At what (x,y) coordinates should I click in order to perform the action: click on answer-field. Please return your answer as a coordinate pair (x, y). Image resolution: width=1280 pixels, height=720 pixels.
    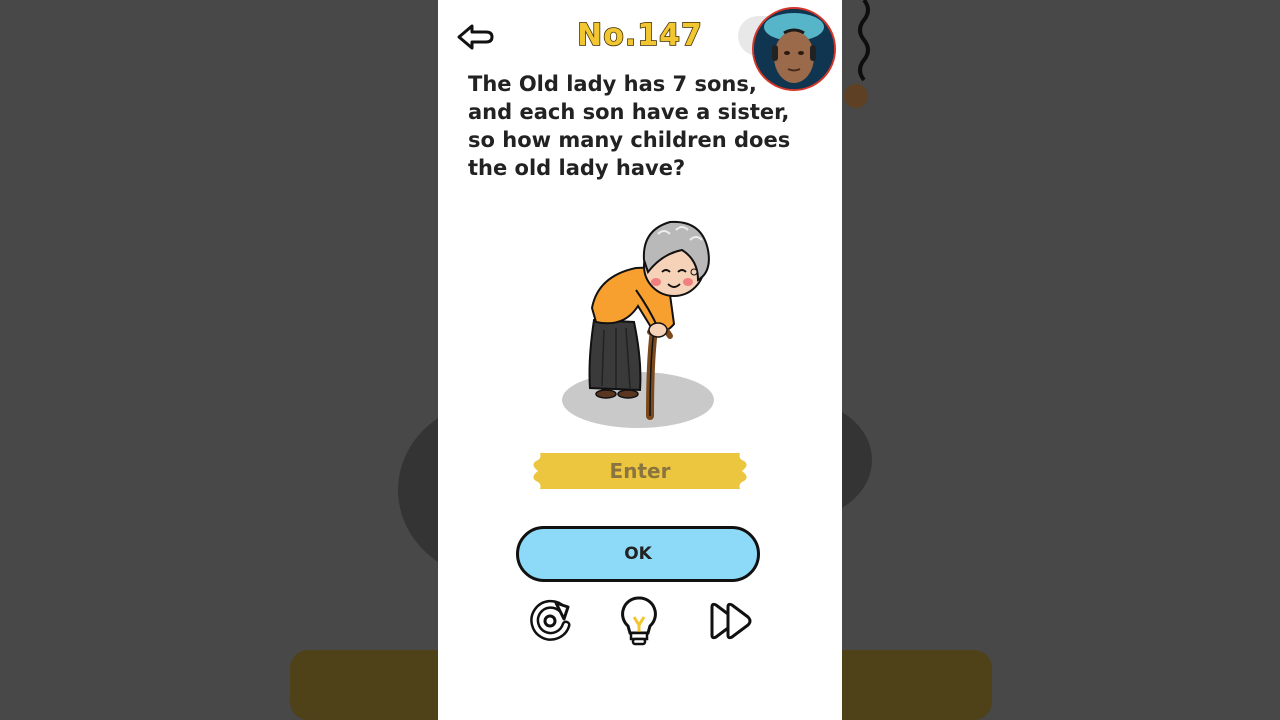
    Looking at the image, I should click on (640, 471).